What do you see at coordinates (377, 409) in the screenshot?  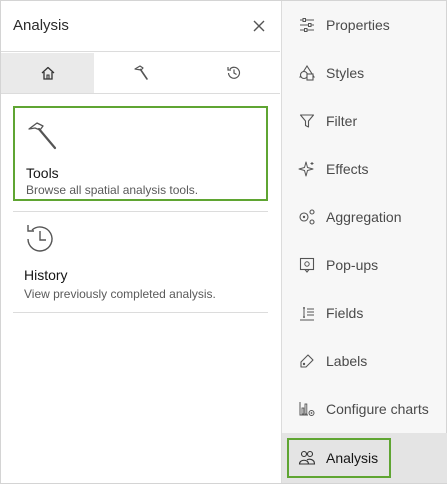 I see `sidebar-item-label: Configure charts` at bounding box center [377, 409].